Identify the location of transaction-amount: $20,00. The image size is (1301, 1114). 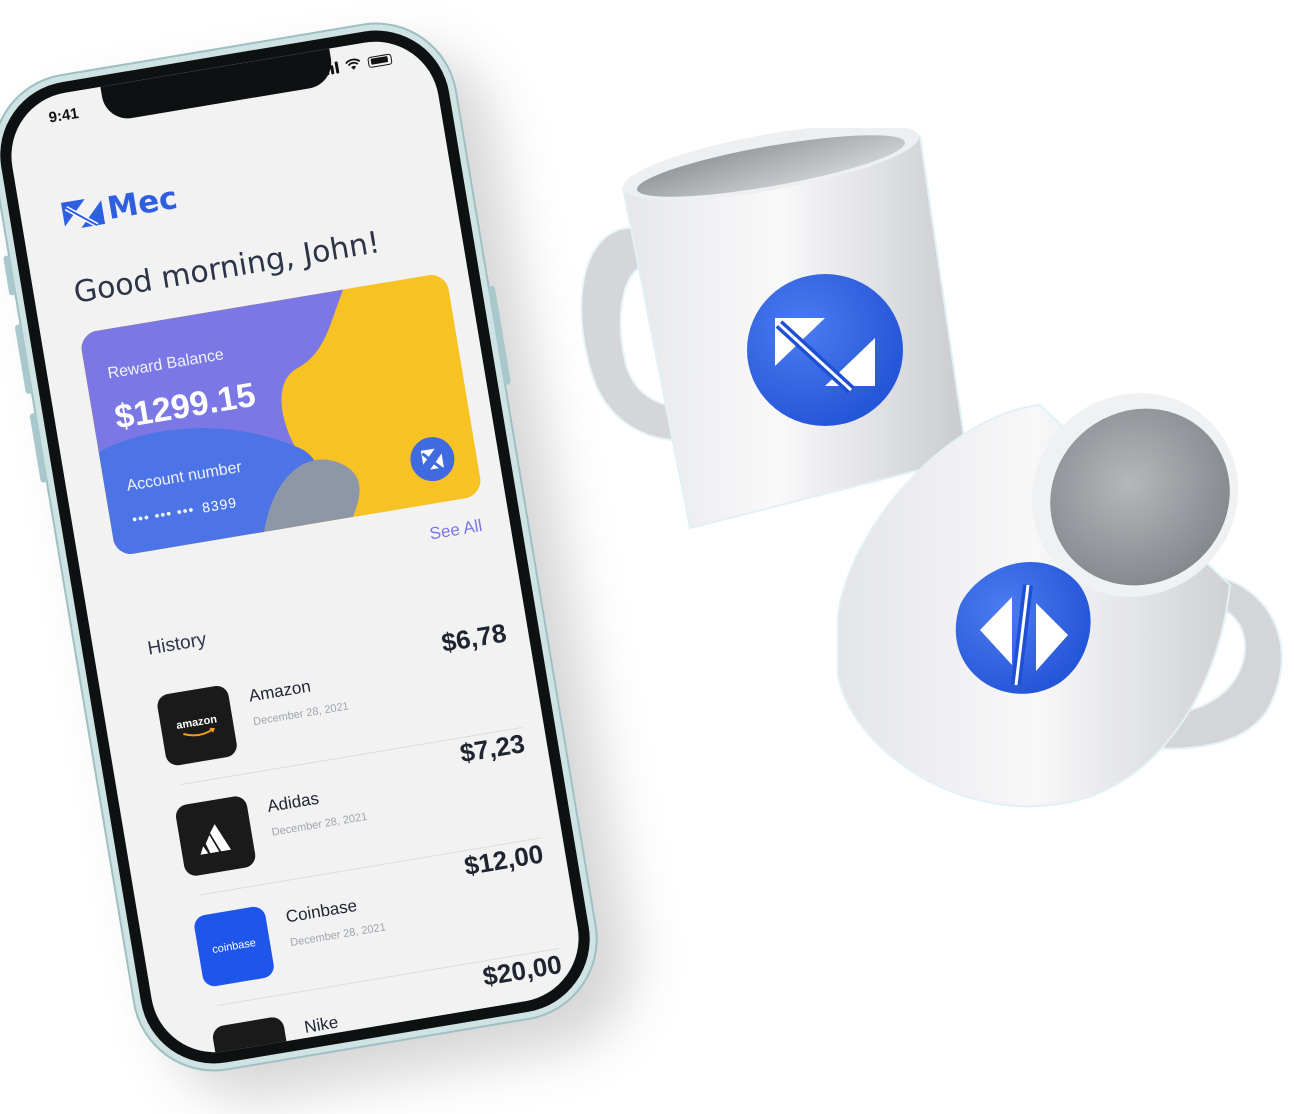
(522, 970).